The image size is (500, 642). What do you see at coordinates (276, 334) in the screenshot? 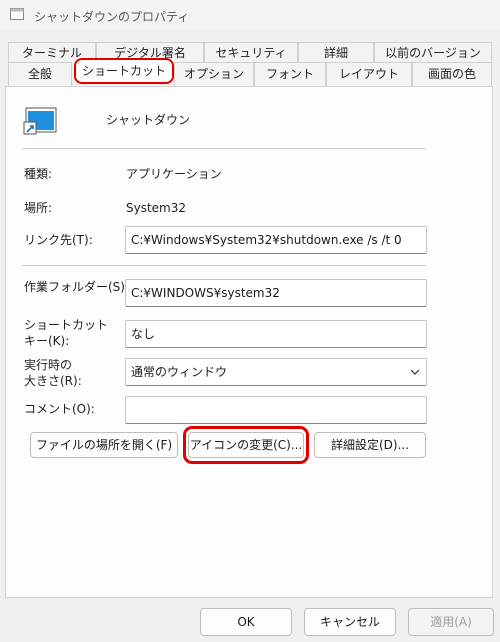
I see `hotkey-input: なし` at bounding box center [276, 334].